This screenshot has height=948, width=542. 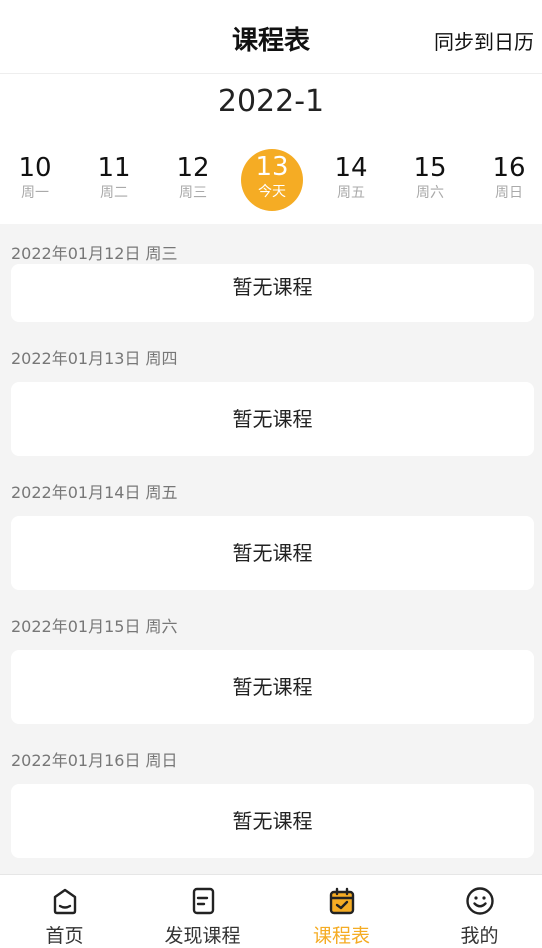 I want to click on day-number: 13, so click(x=272, y=167).